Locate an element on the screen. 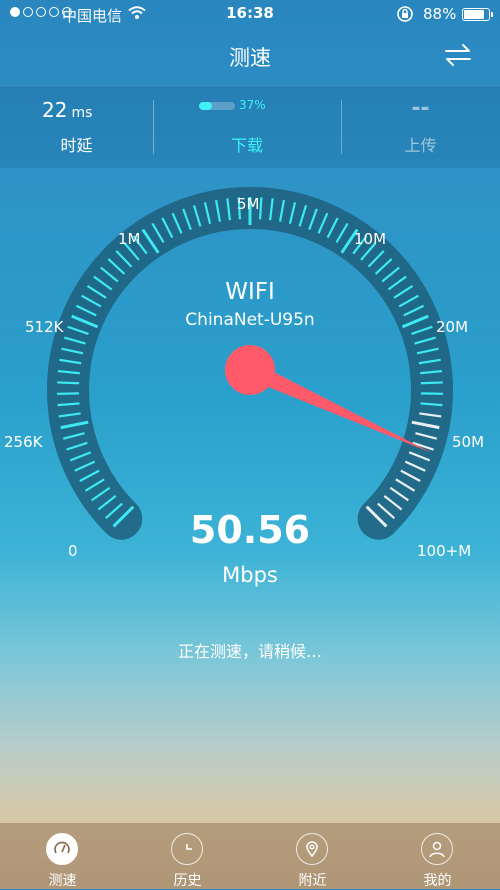 This screenshot has height=890, width=500. user-icon is located at coordinates (437, 849).